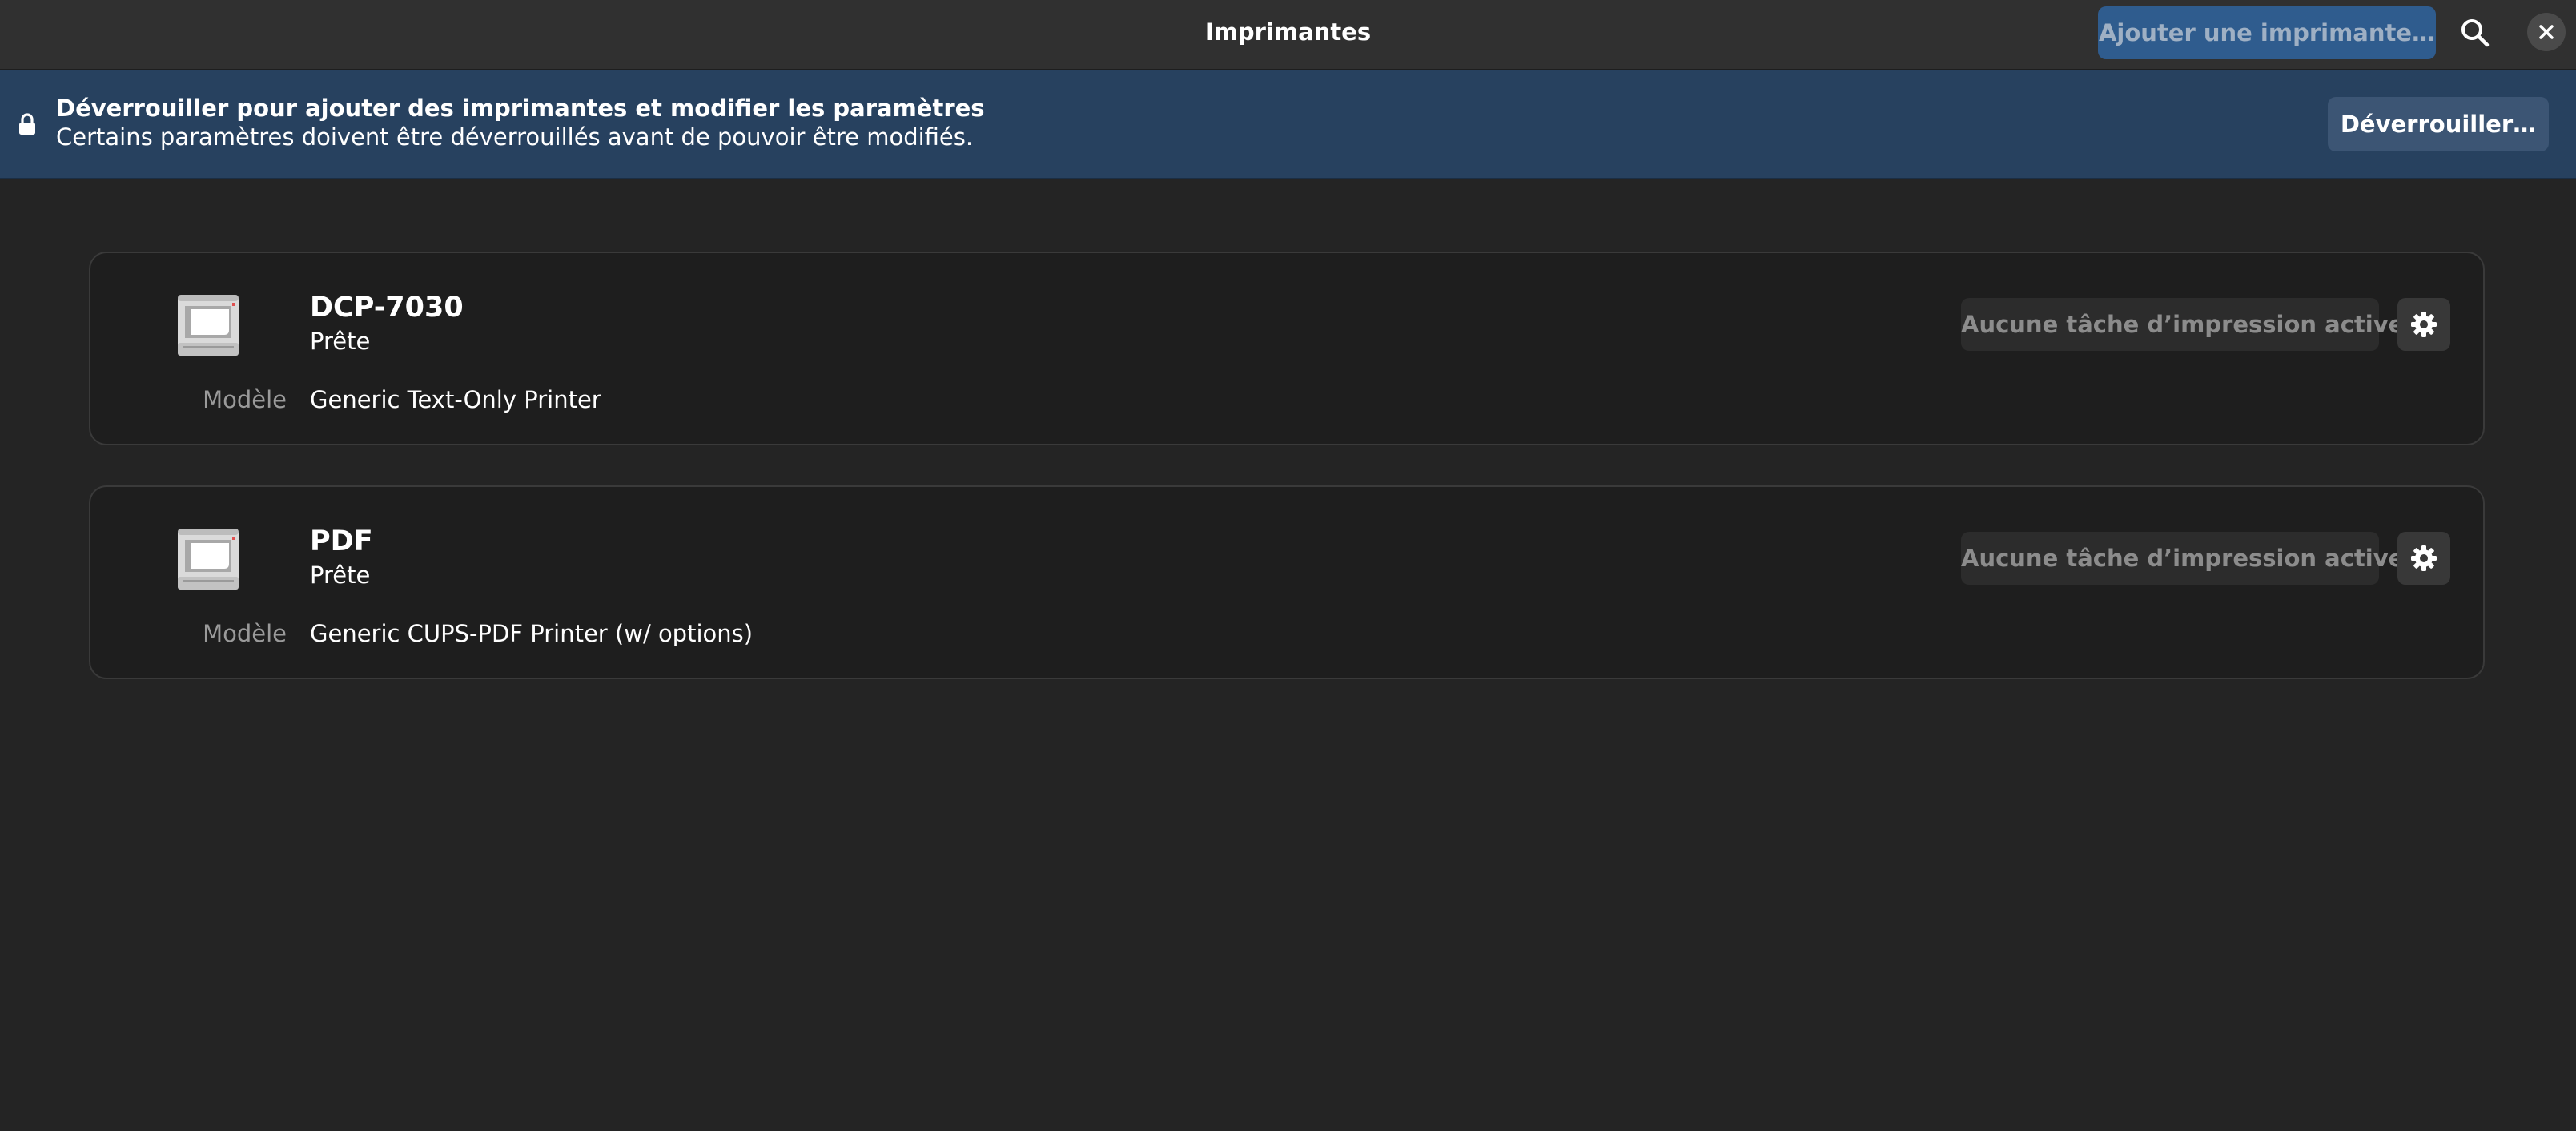 The height and width of the screenshot is (1131, 2576). I want to click on model-value: Generic Text-Only Printer, so click(455, 399).